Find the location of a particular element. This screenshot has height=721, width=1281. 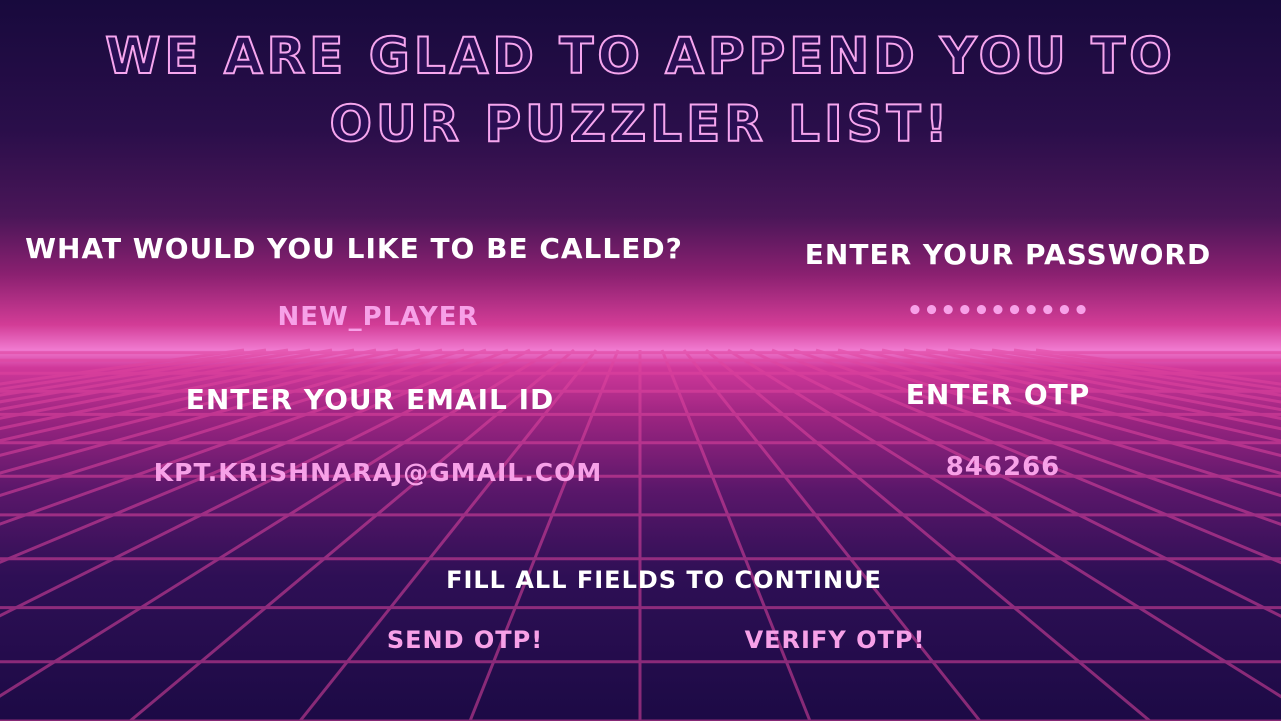

send-otp-button: Send OTP! is located at coordinates (465, 640).